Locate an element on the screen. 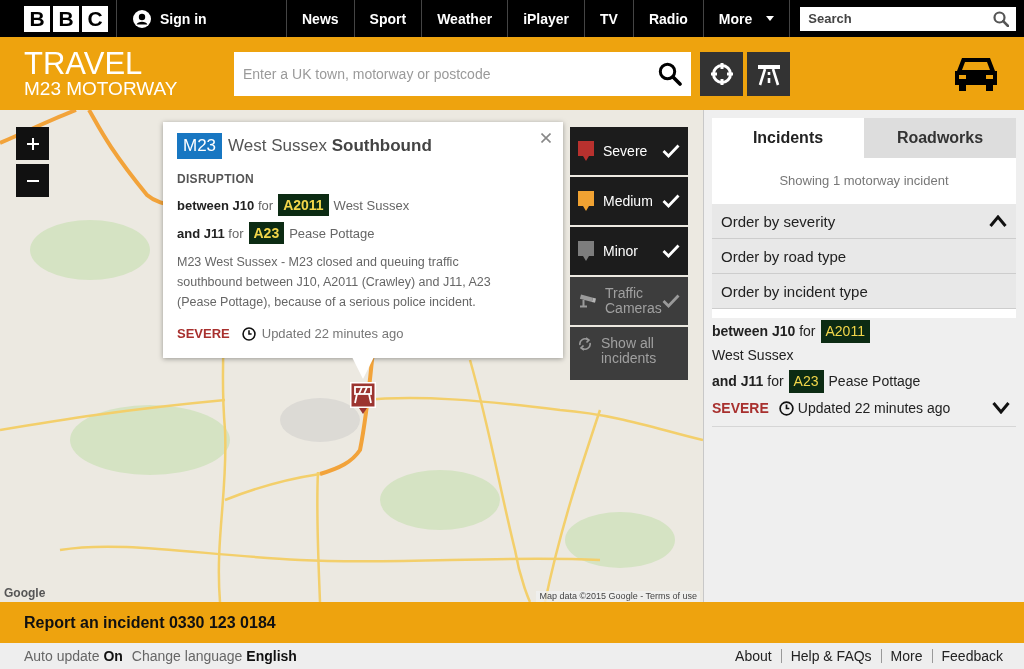 The width and height of the screenshot is (1024, 669). panel-tab: Roadworks is located at coordinates (940, 138).